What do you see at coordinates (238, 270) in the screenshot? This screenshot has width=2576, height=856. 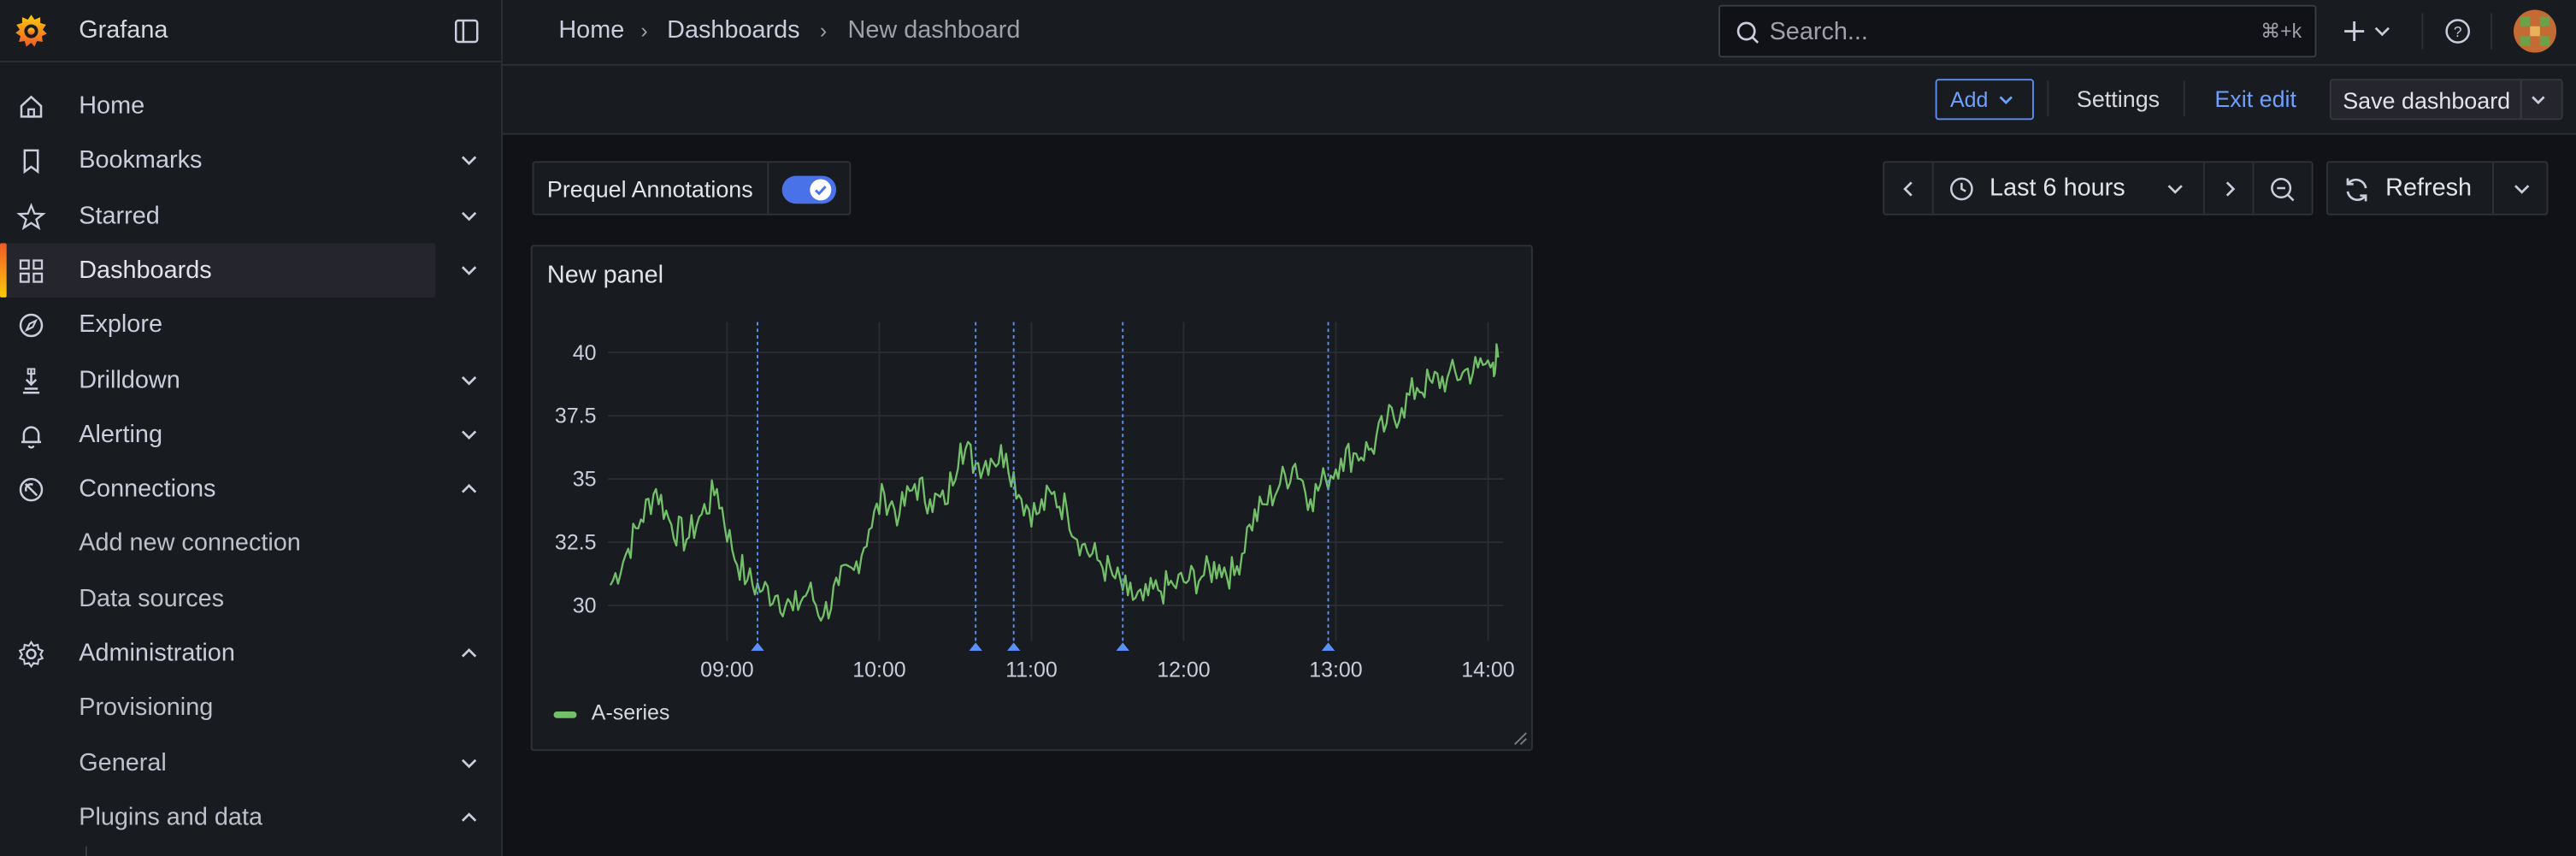 I see `sidebar-item-dashboards: Dashboards` at bounding box center [238, 270].